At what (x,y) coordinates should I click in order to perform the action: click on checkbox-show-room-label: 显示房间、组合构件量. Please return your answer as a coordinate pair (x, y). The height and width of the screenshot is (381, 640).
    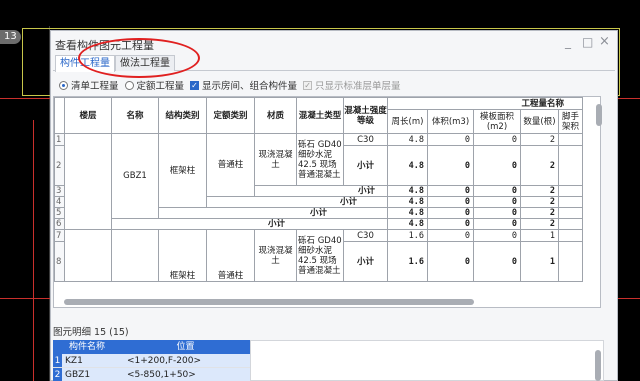
    Looking at the image, I should click on (250, 86).